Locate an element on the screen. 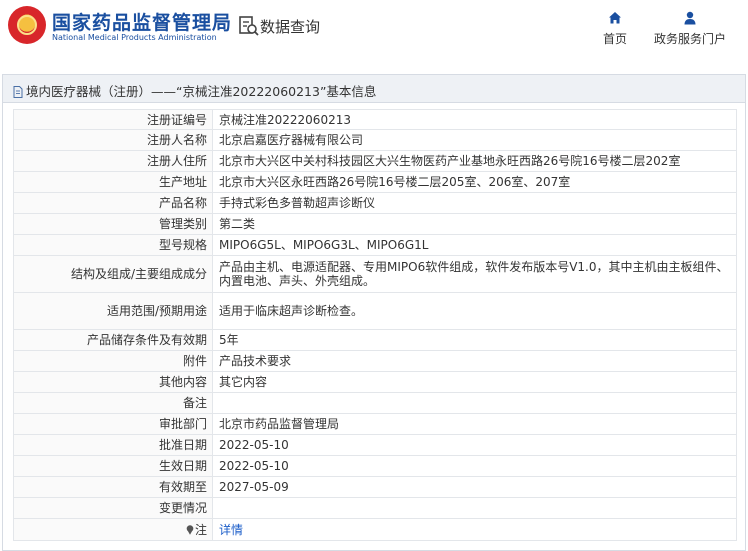 The width and height of the screenshot is (748, 551). field-label: 产品储存条件及有效期 is located at coordinates (113, 340).